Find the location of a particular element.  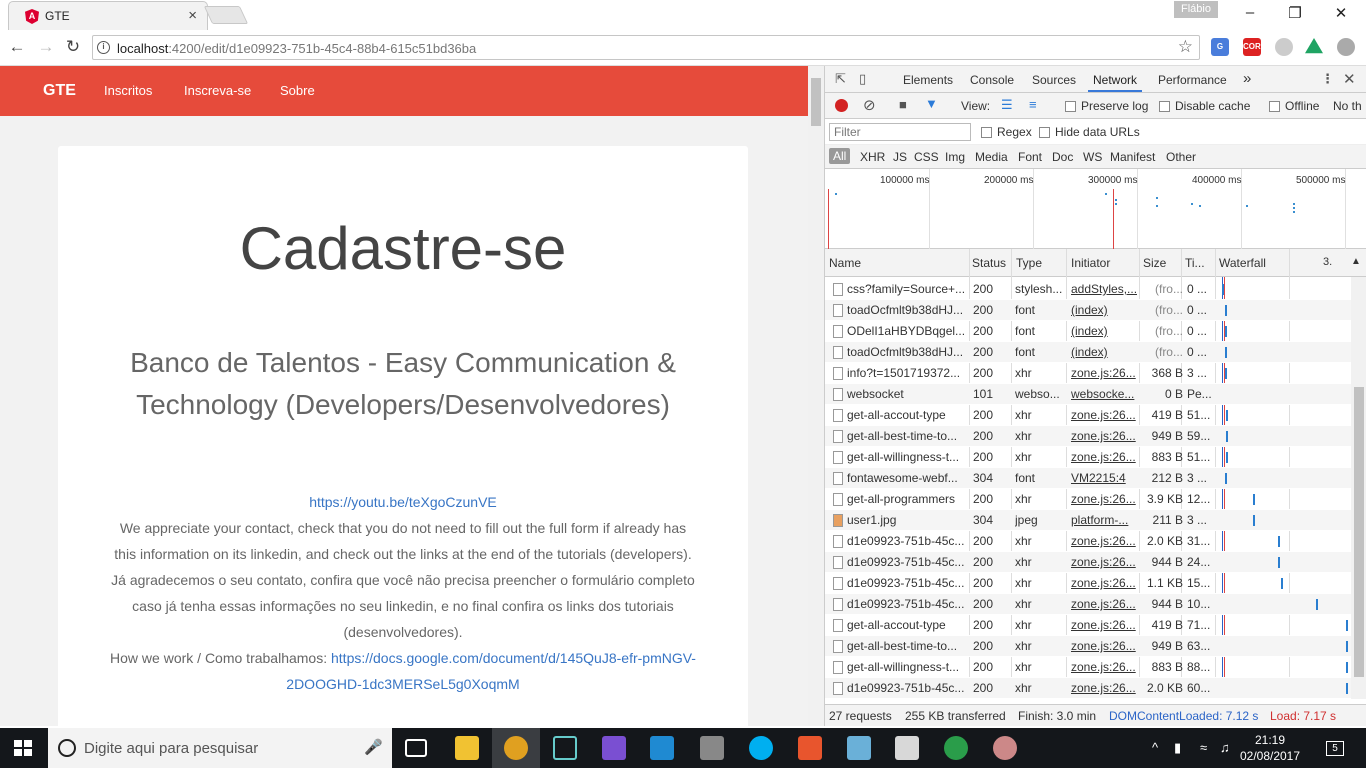

request-name: websocket is located at coordinates (906, 394).